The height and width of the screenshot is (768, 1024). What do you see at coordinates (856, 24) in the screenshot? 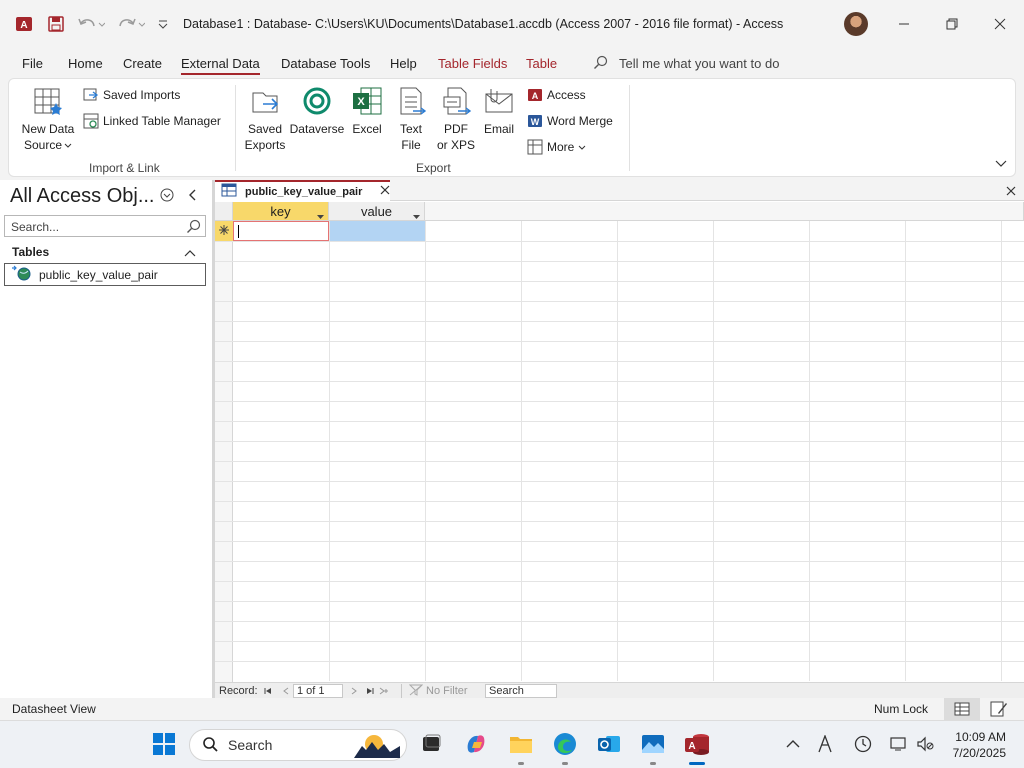
I see `user-avatar` at bounding box center [856, 24].